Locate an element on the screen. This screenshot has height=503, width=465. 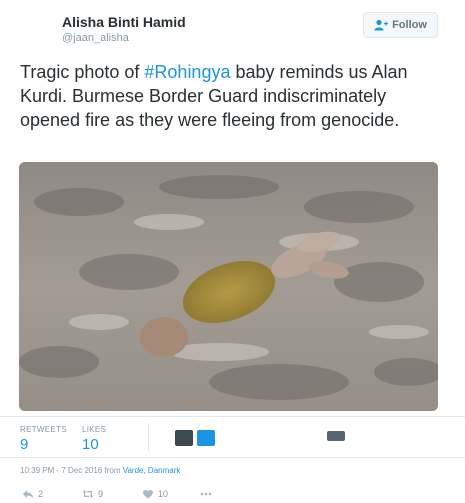
reply-button: 2 is located at coordinates (32, 494).